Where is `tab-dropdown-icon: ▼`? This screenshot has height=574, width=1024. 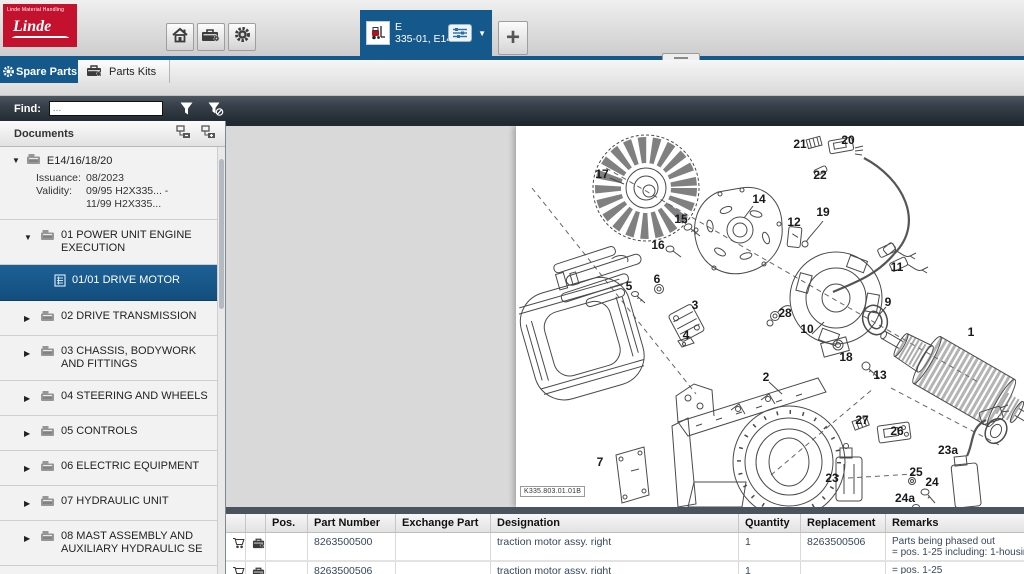
tab-dropdown-icon: ▼ is located at coordinates (482, 33).